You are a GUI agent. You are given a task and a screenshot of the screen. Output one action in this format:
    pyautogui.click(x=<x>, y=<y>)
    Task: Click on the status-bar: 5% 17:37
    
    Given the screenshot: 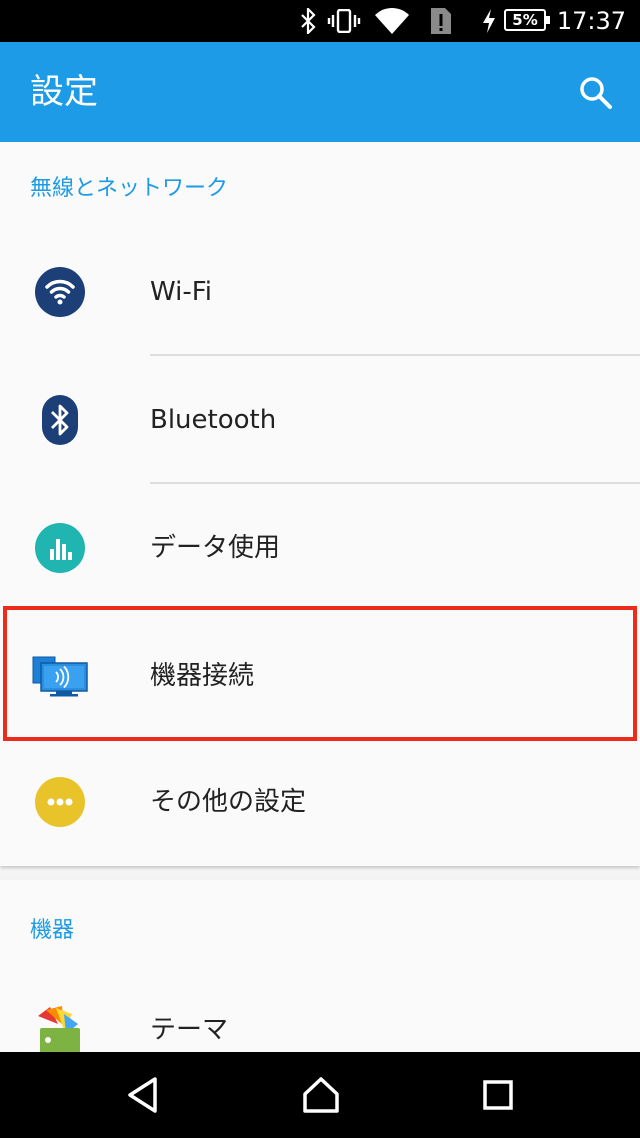 What is the action you would take?
    pyautogui.click(x=320, y=21)
    